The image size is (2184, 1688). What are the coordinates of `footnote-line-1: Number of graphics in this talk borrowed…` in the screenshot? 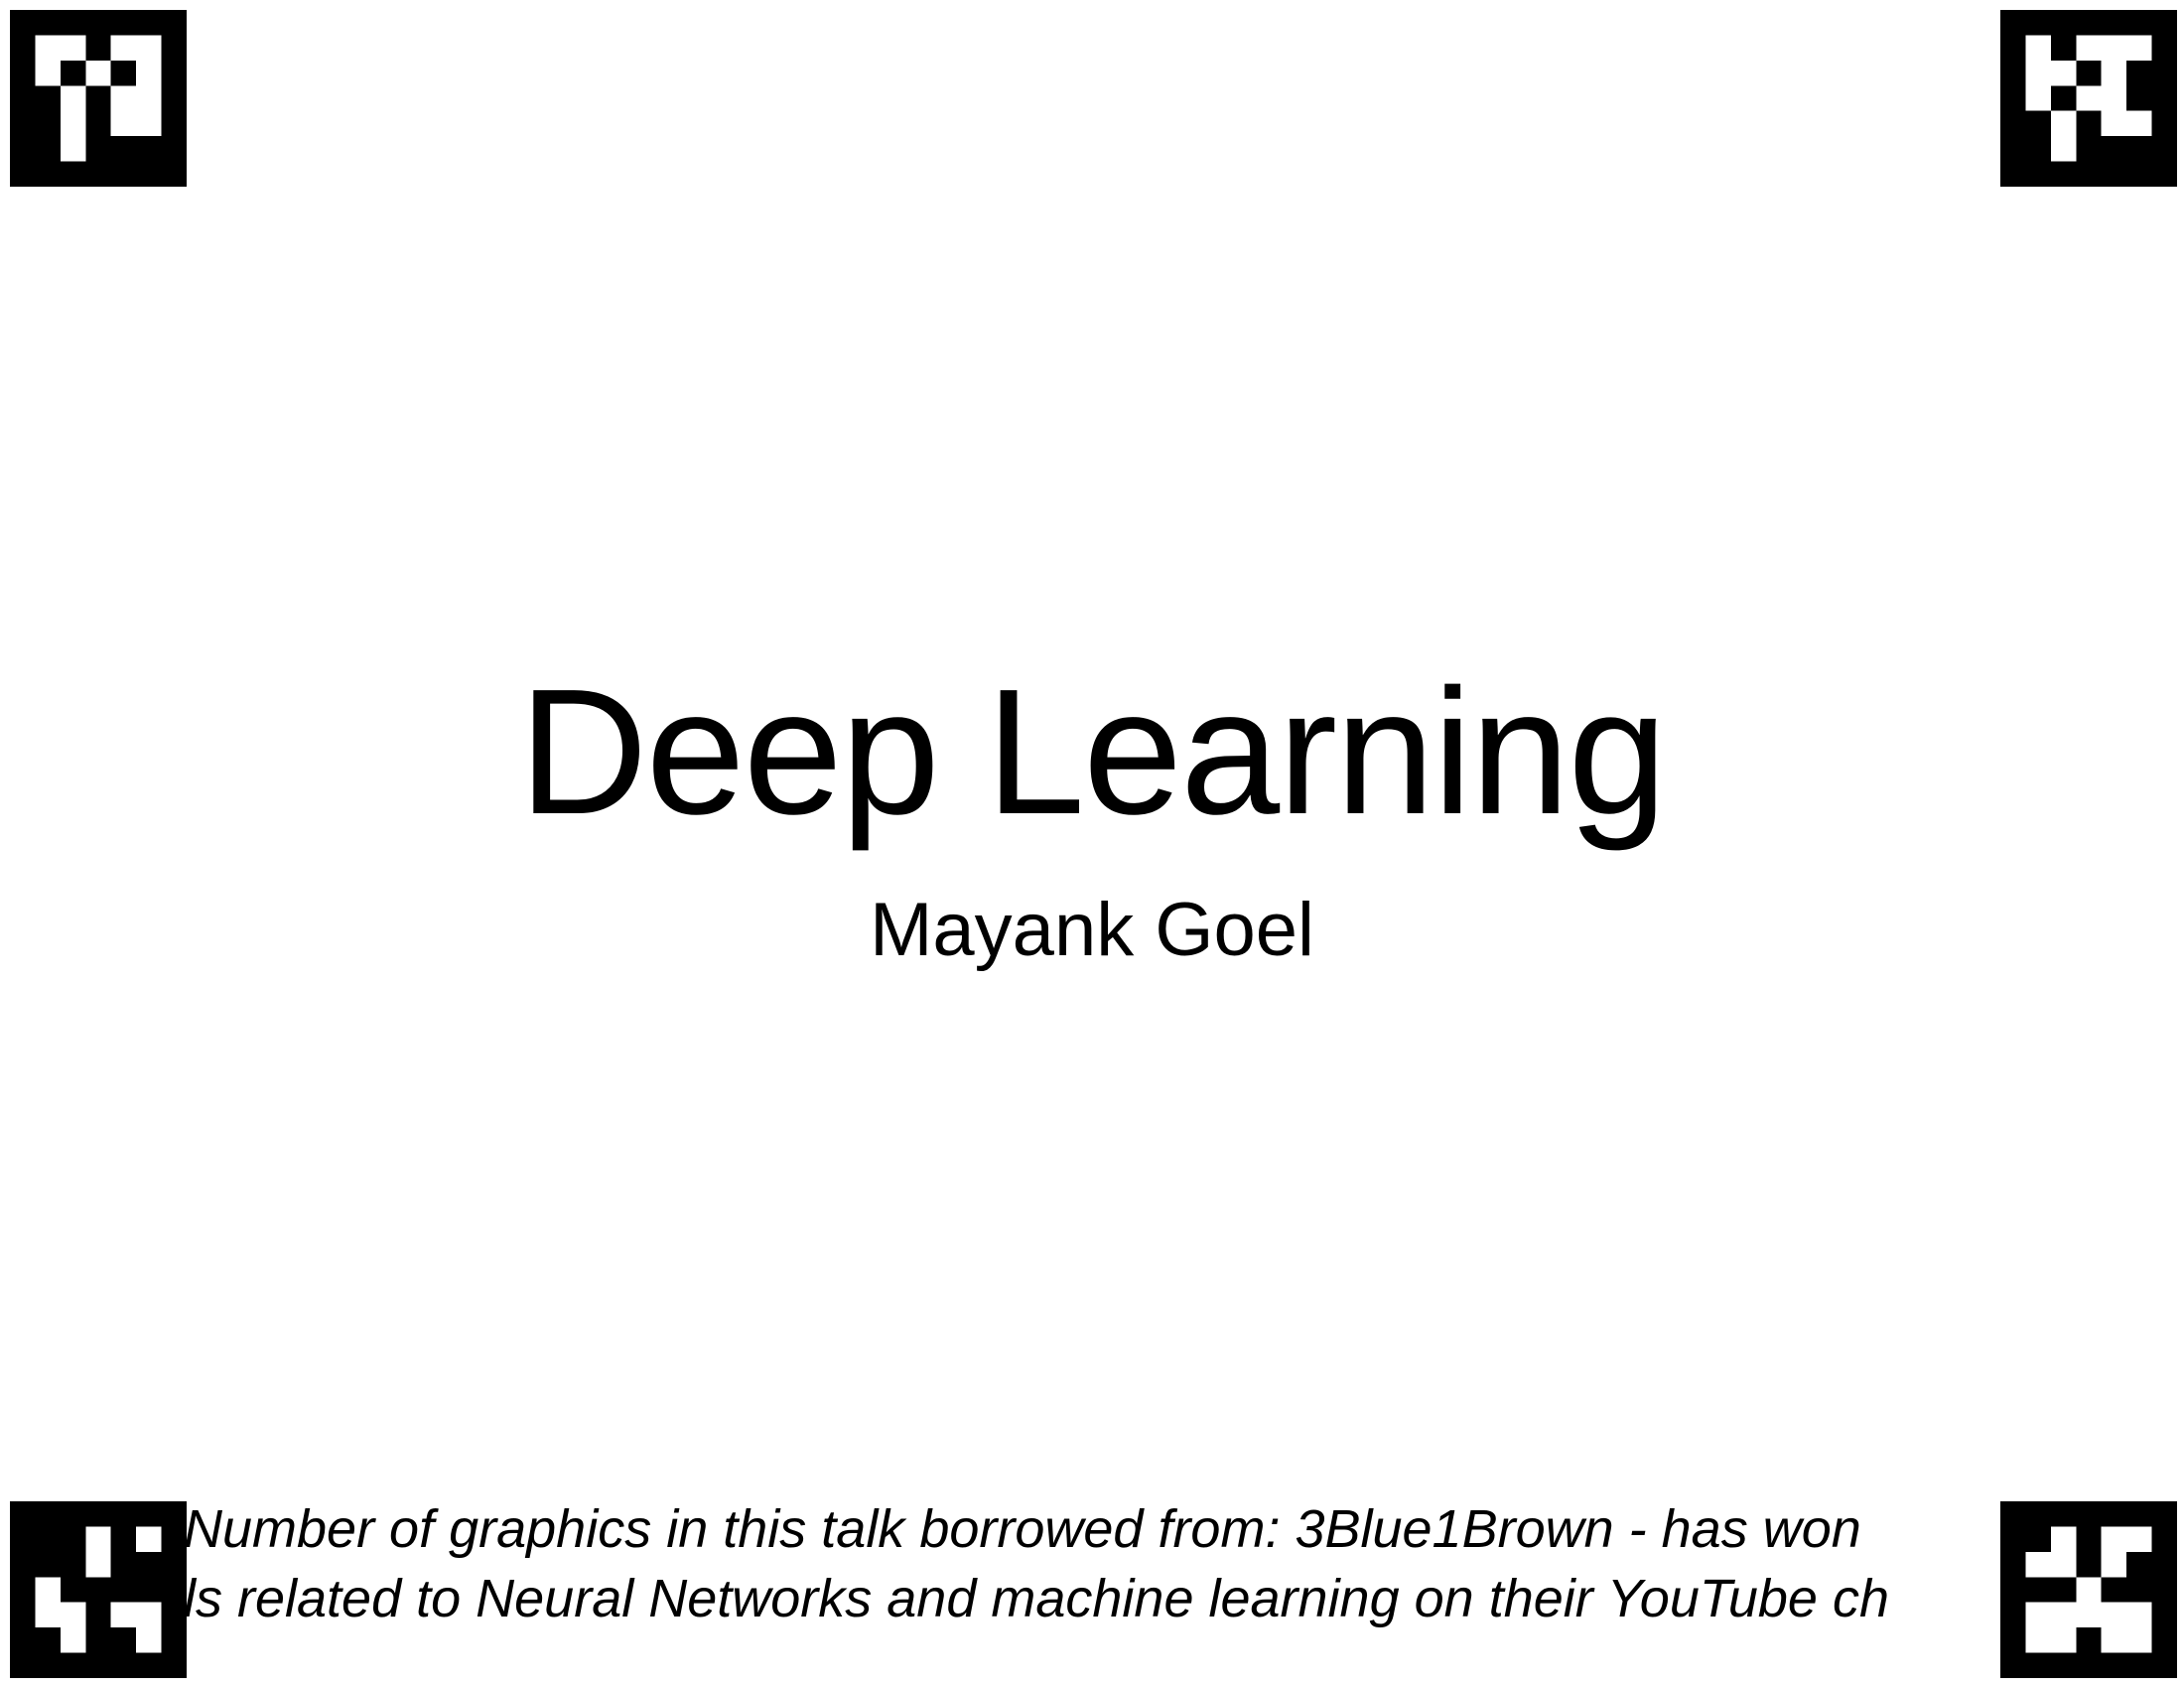 It's located at (1022, 1529).